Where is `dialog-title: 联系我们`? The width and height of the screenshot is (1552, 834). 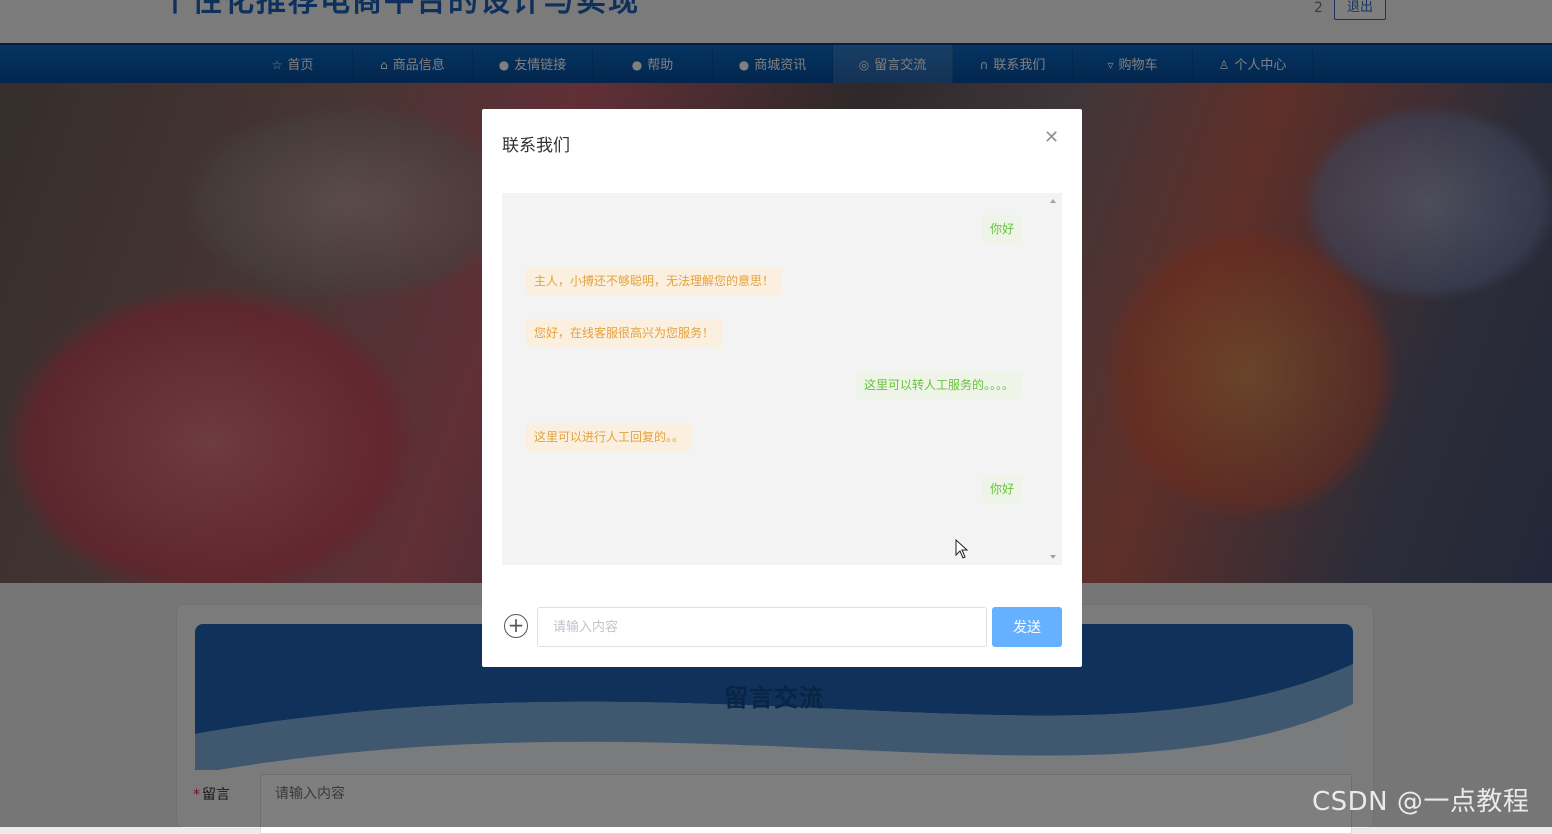
dialog-title: 联系我们 is located at coordinates (536, 146).